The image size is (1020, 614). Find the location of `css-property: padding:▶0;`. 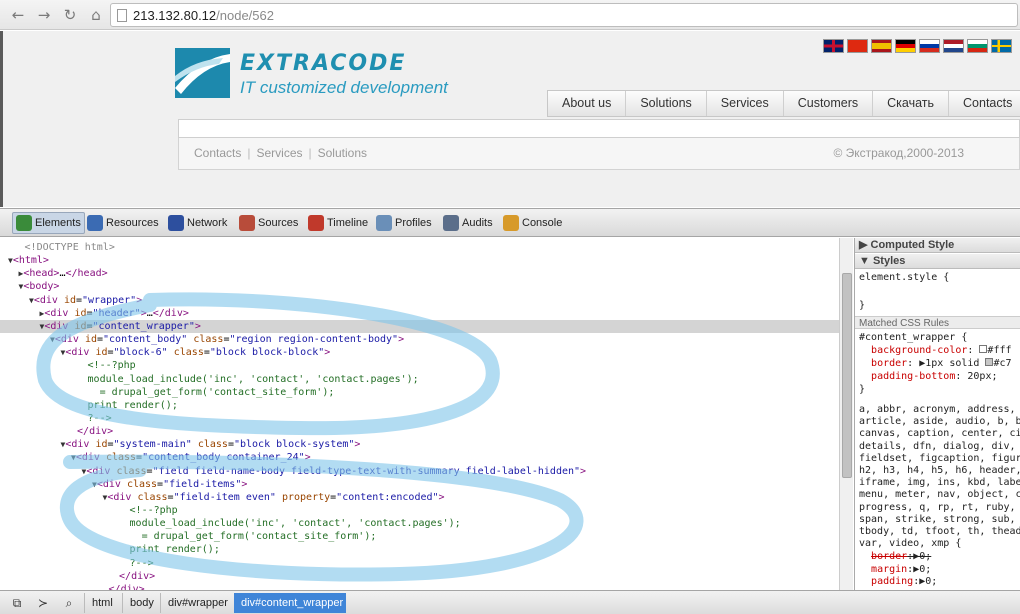

css-property: padding:▶0; is located at coordinates (939, 582).